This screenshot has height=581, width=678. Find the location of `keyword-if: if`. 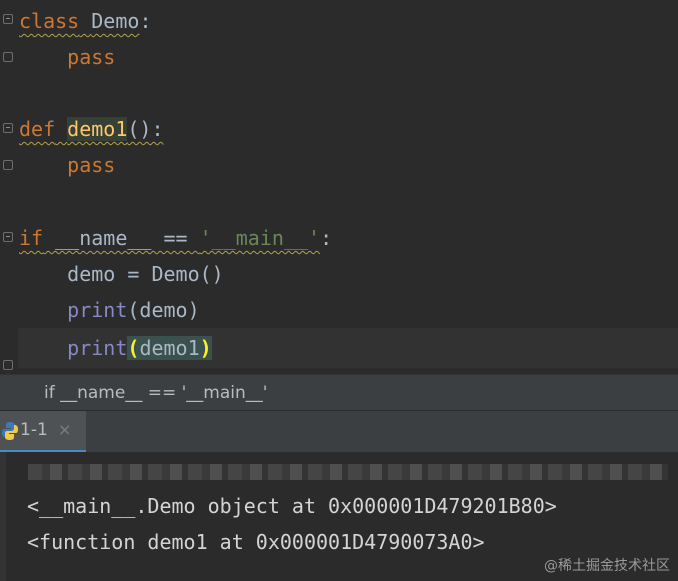

keyword-if: if is located at coordinates (31, 238).